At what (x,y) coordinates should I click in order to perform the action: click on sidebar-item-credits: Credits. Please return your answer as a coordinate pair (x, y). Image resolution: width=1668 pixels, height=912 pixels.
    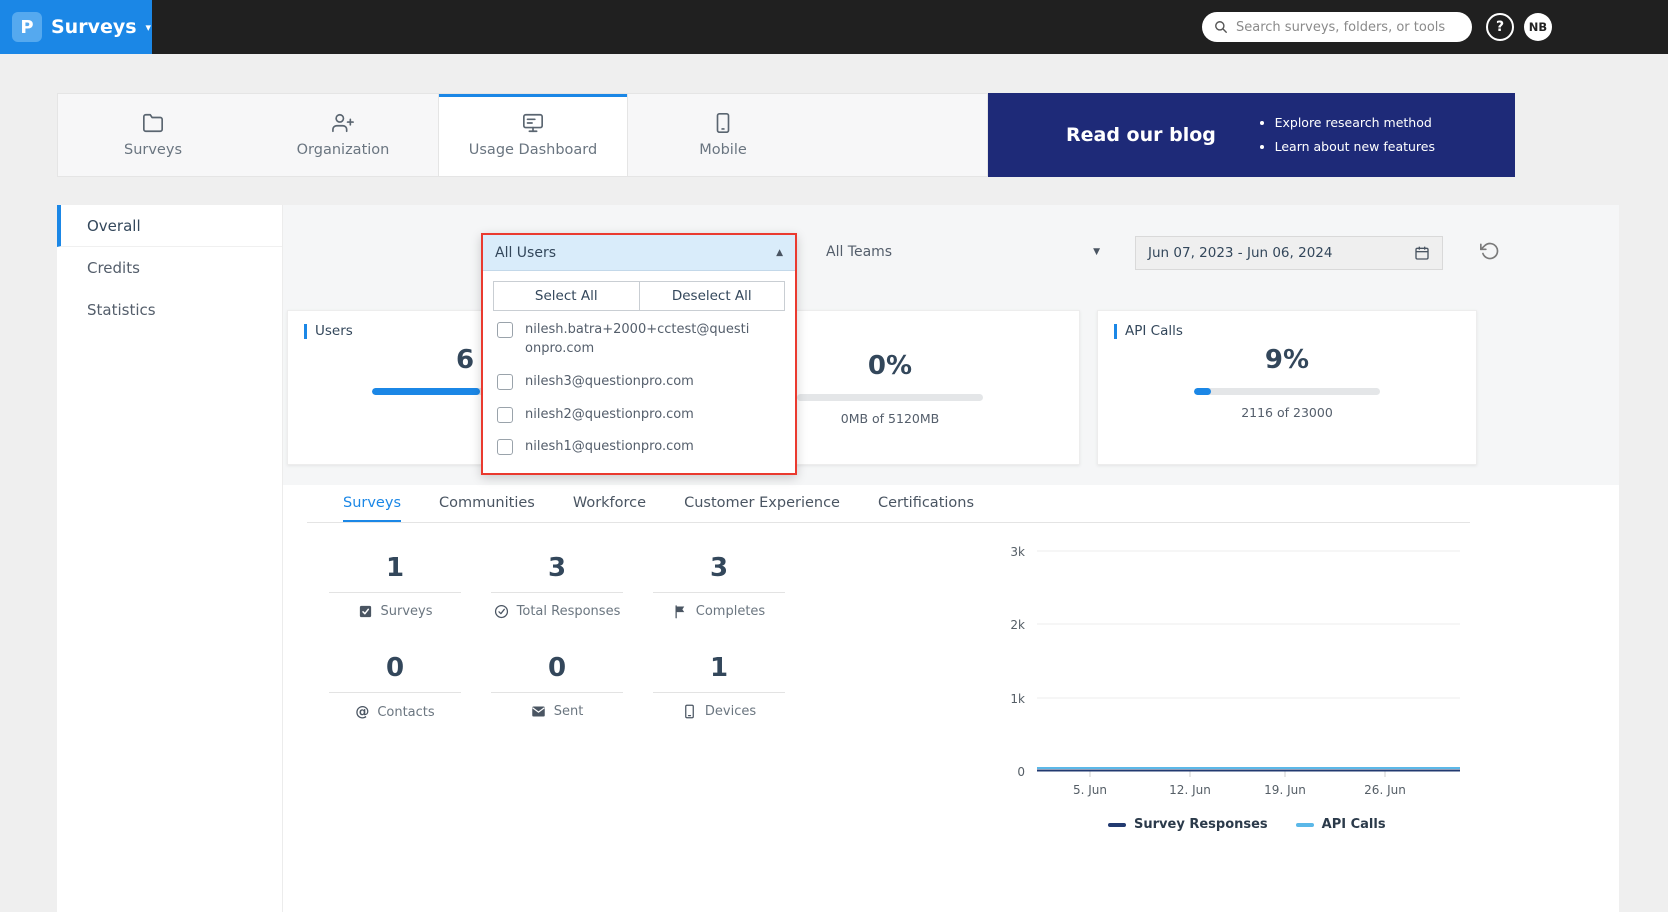
    Looking at the image, I should click on (169, 268).